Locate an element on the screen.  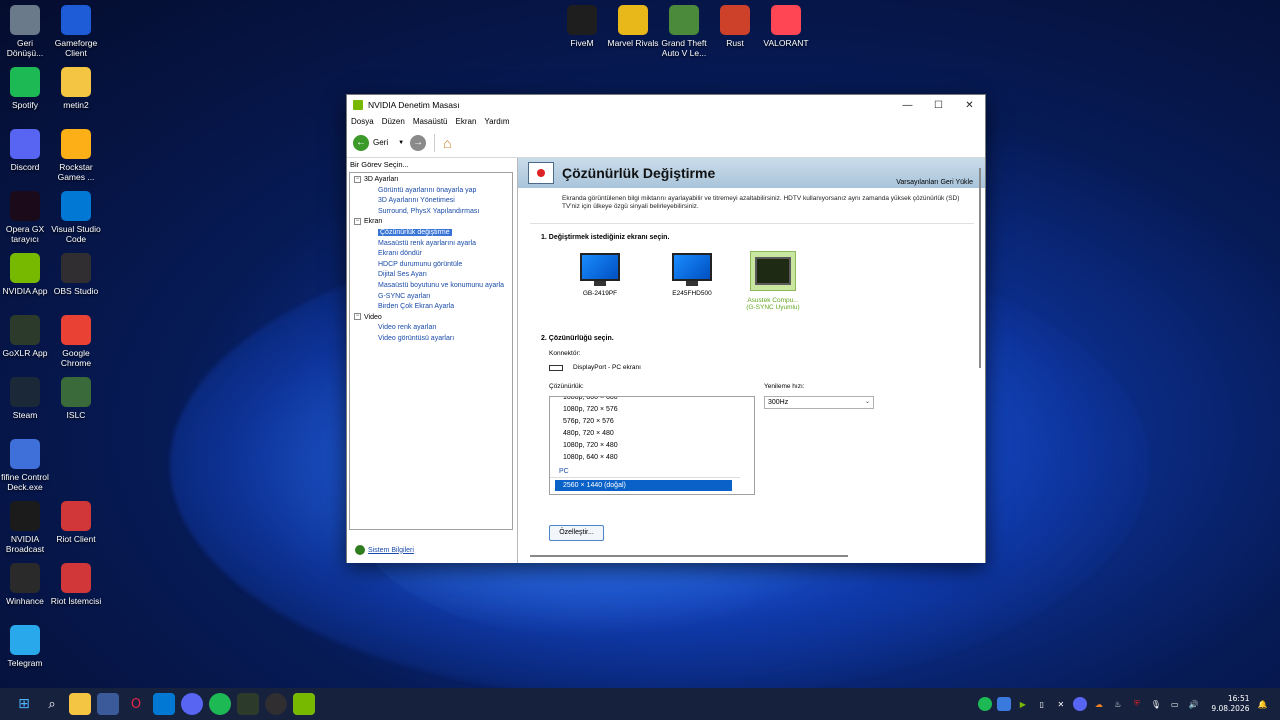
back-dropdown-icon: ▼ is located at coordinates (401, 143).